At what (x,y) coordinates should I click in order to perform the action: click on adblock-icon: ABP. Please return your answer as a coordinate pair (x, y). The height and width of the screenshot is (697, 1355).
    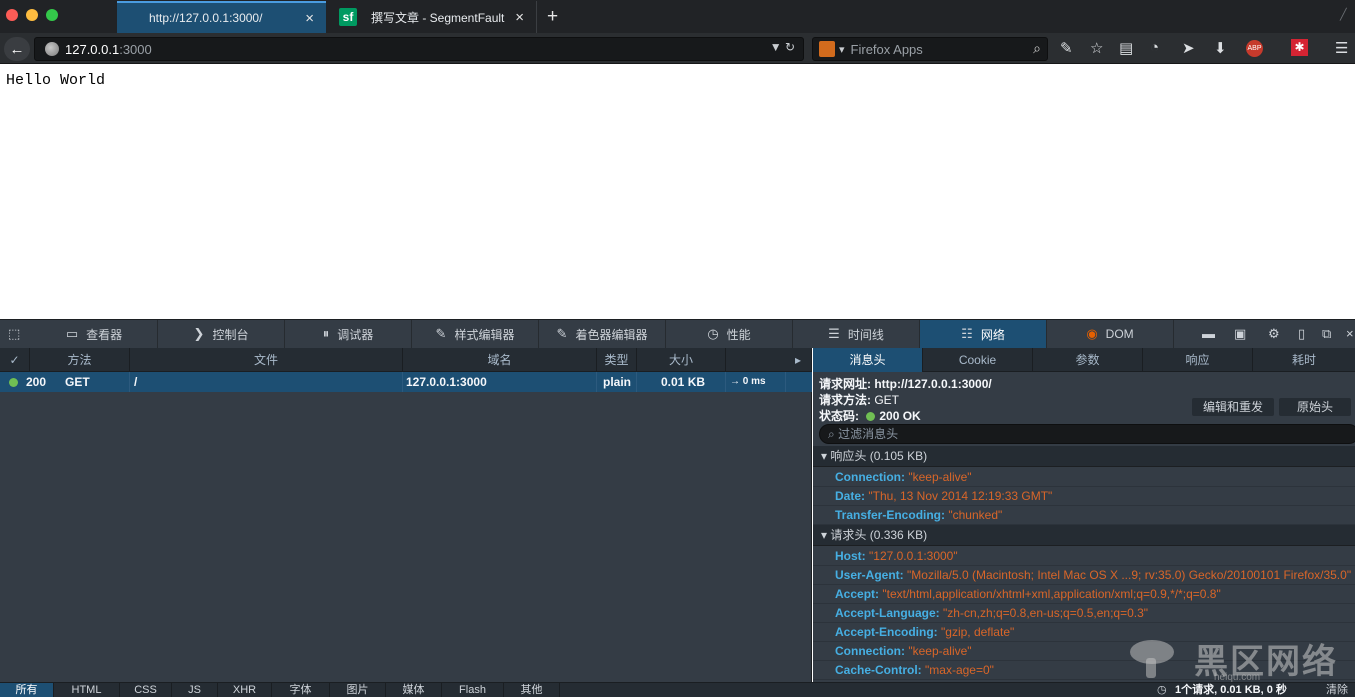
    Looking at the image, I should click on (1254, 48).